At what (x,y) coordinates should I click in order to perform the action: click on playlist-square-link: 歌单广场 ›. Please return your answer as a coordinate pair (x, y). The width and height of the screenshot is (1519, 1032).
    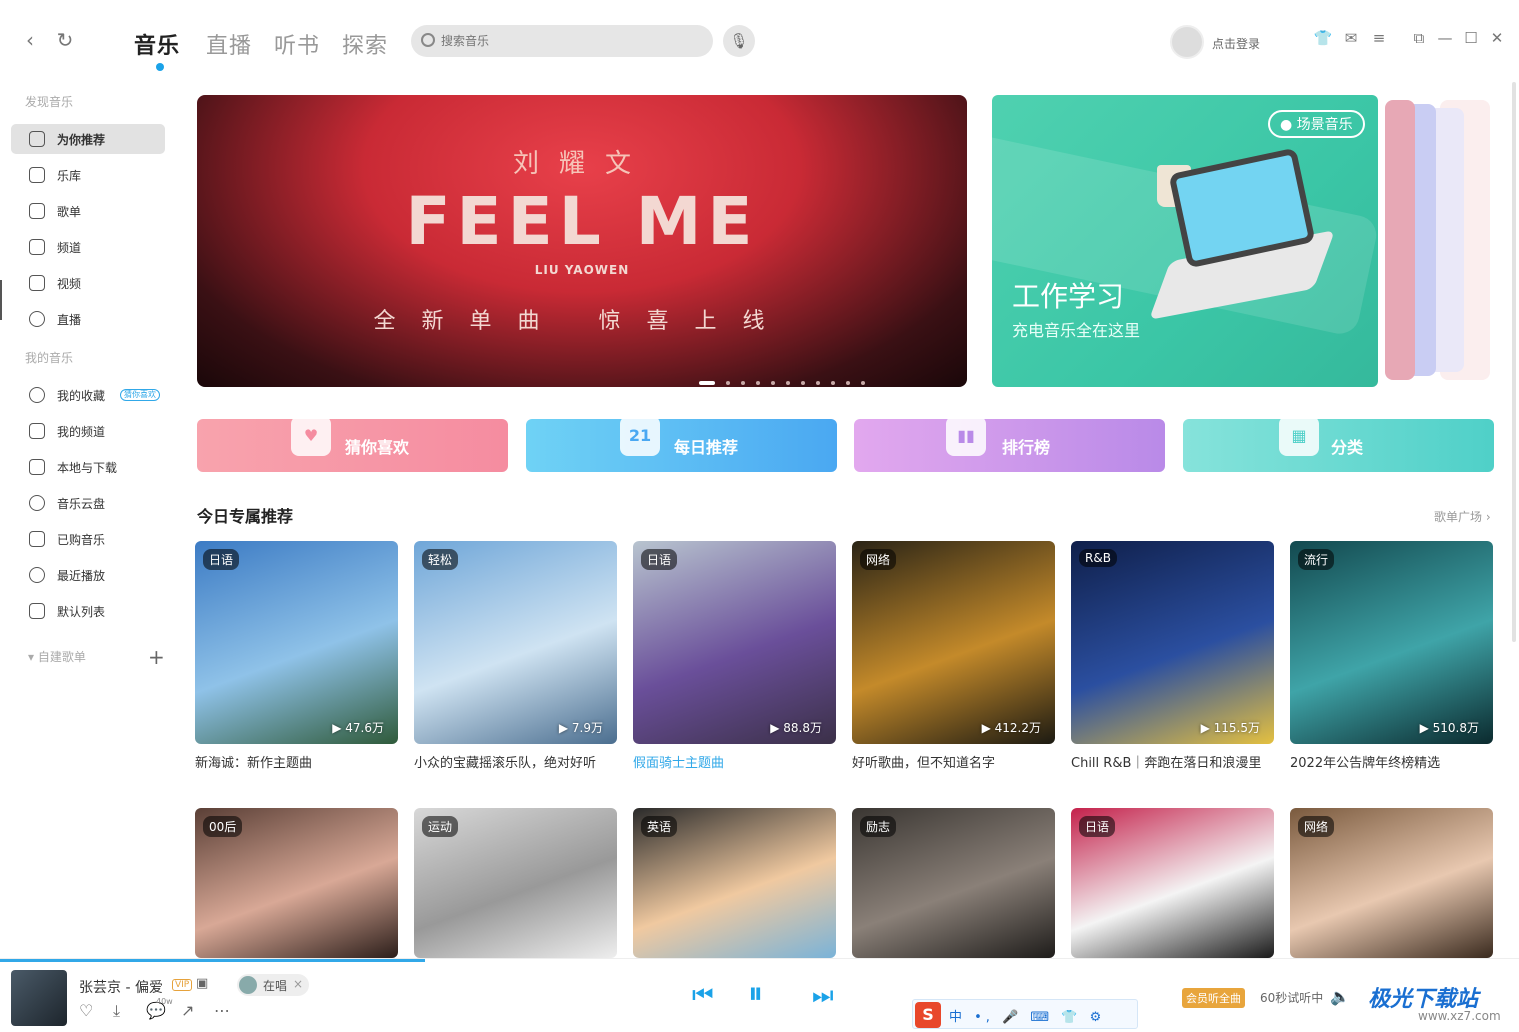
    Looking at the image, I should click on (1462, 516).